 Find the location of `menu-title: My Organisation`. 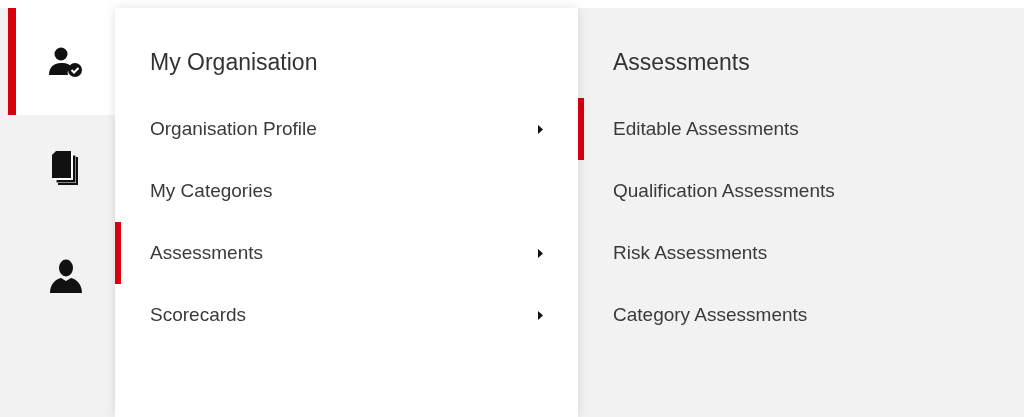

menu-title: My Organisation is located at coordinates (234, 62).